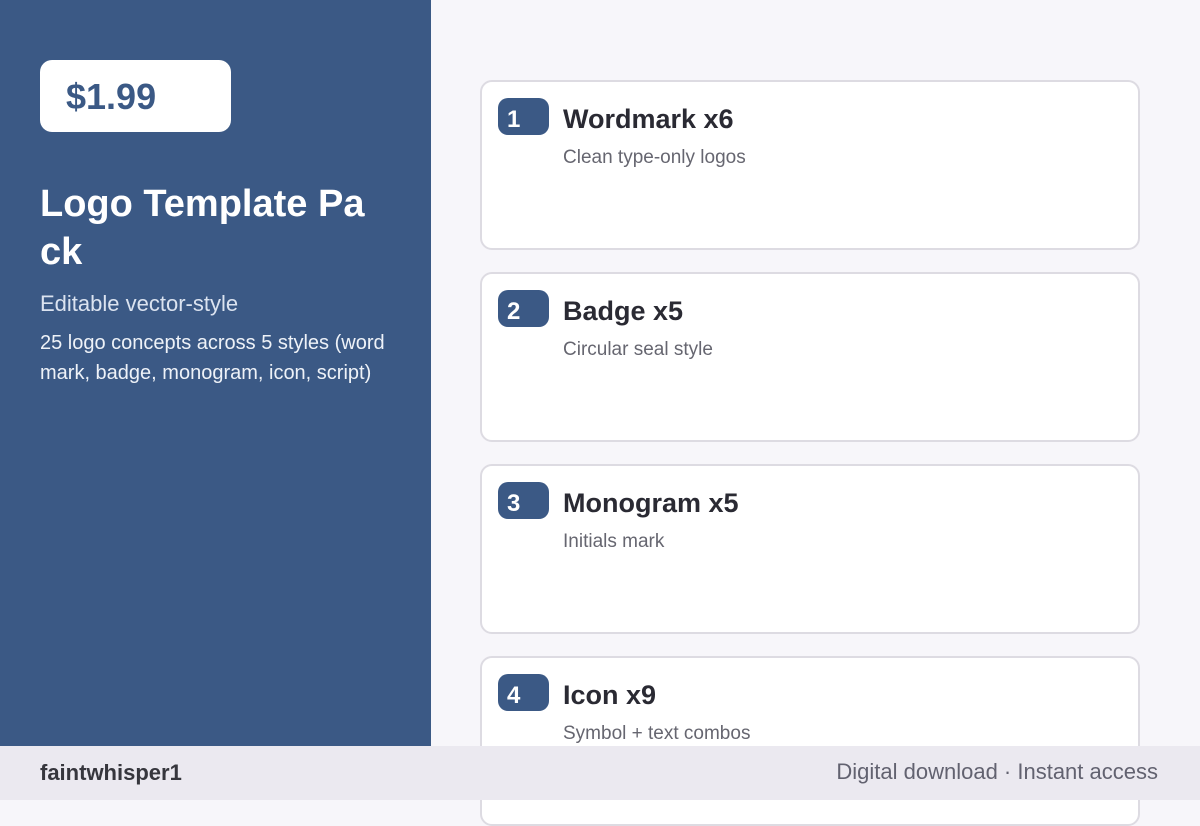 The height and width of the screenshot is (826, 1200). I want to click on item-number-badge: 3, so click(523, 500).